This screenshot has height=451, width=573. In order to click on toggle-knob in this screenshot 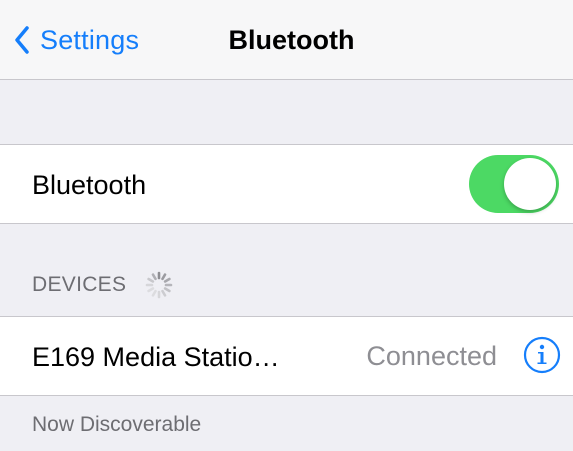, I will do `click(530, 184)`.